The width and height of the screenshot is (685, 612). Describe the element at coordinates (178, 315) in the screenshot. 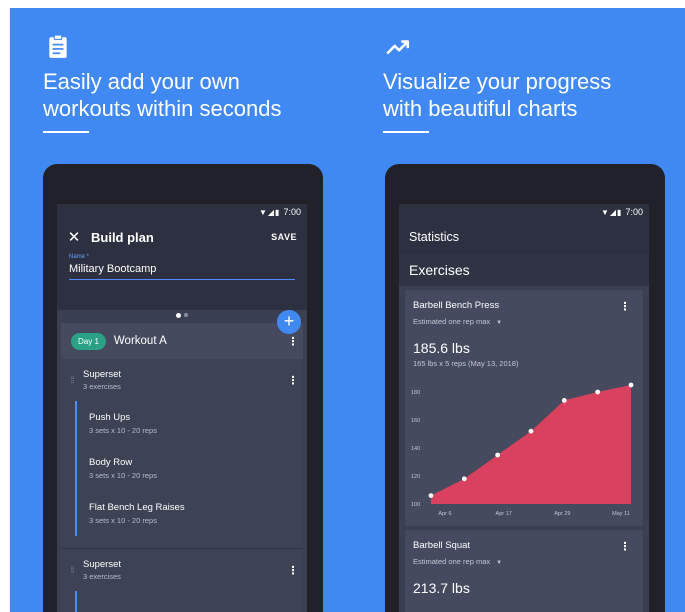

I see `page-dot-active` at that location.